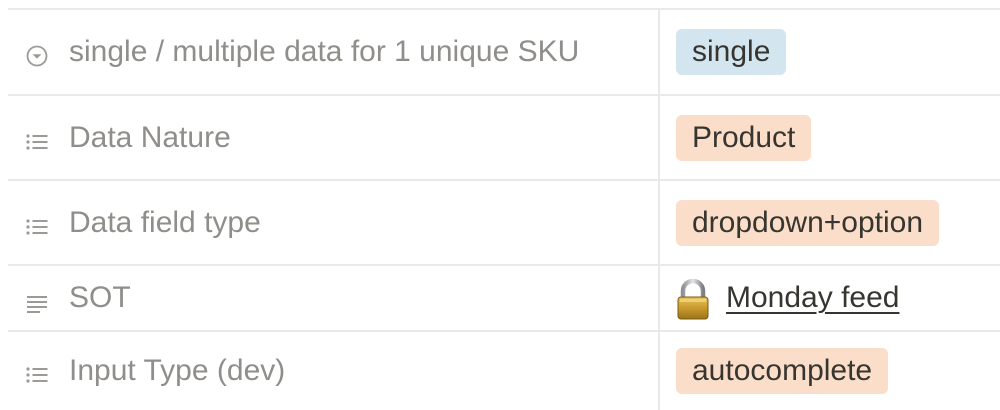 The height and width of the screenshot is (410, 1000). What do you see at coordinates (731, 52) in the screenshot?
I see `select-tag: single` at bounding box center [731, 52].